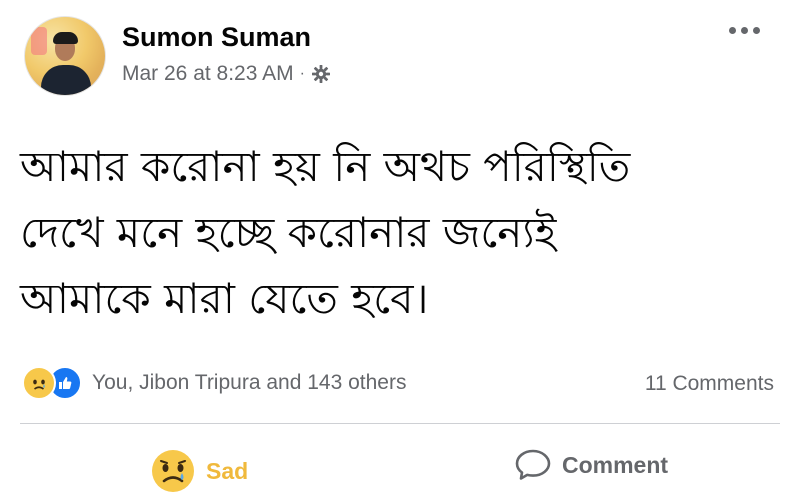 The image size is (800, 500). I want to click on avatar-figure-body, so click(66, 80).